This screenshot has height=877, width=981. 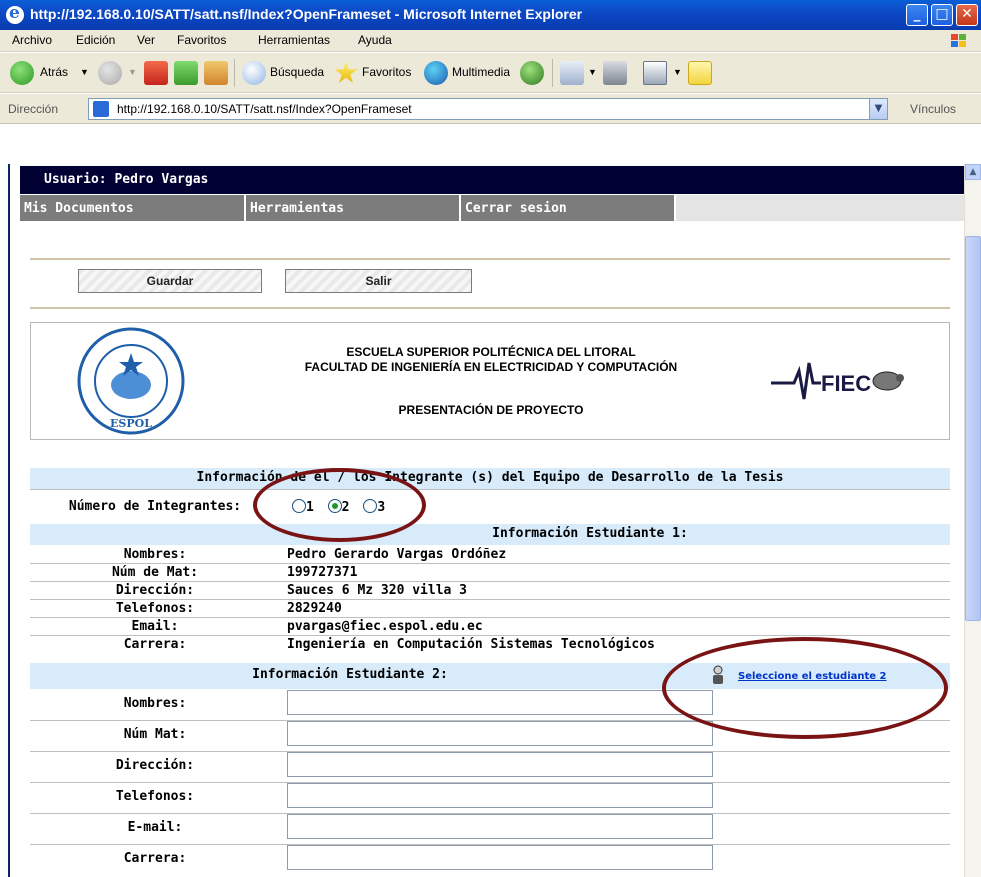 I want to click on maximize-button: □, so click(x=942, y=15).